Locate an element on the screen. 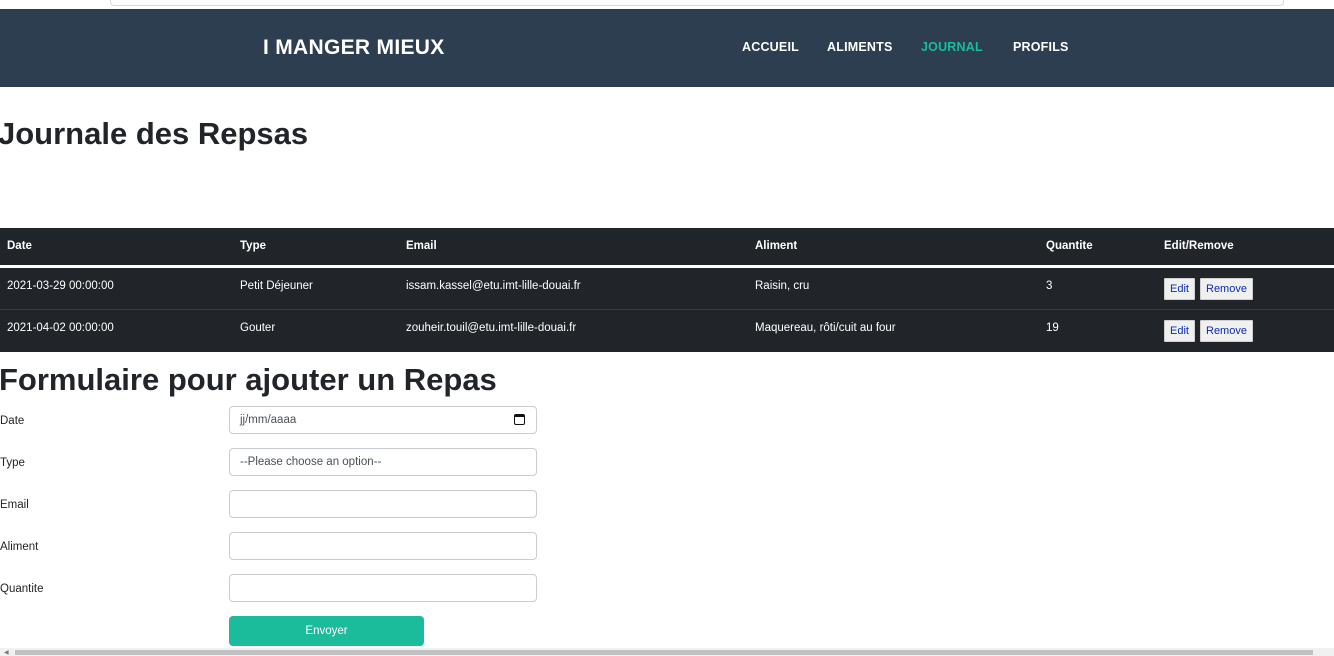 This screenshot has width=1334, height=656. browser-top-strip is located at coordinates (667, 4).